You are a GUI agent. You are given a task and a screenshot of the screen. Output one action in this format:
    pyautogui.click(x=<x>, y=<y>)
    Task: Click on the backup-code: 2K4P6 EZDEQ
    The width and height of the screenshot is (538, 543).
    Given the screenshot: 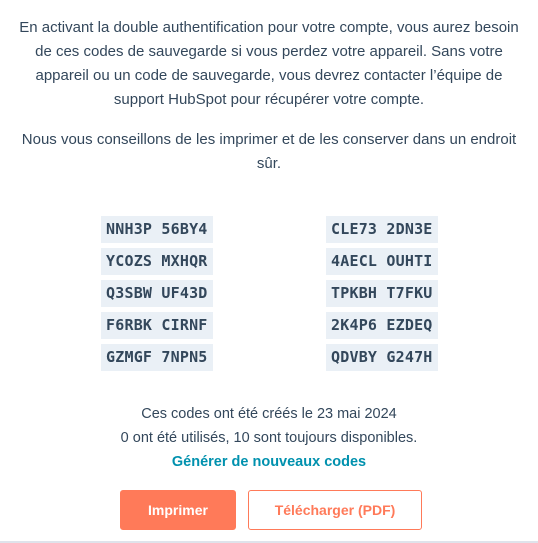 What is the action you would take?
    pyautogui.click(x=382, y=325)
    